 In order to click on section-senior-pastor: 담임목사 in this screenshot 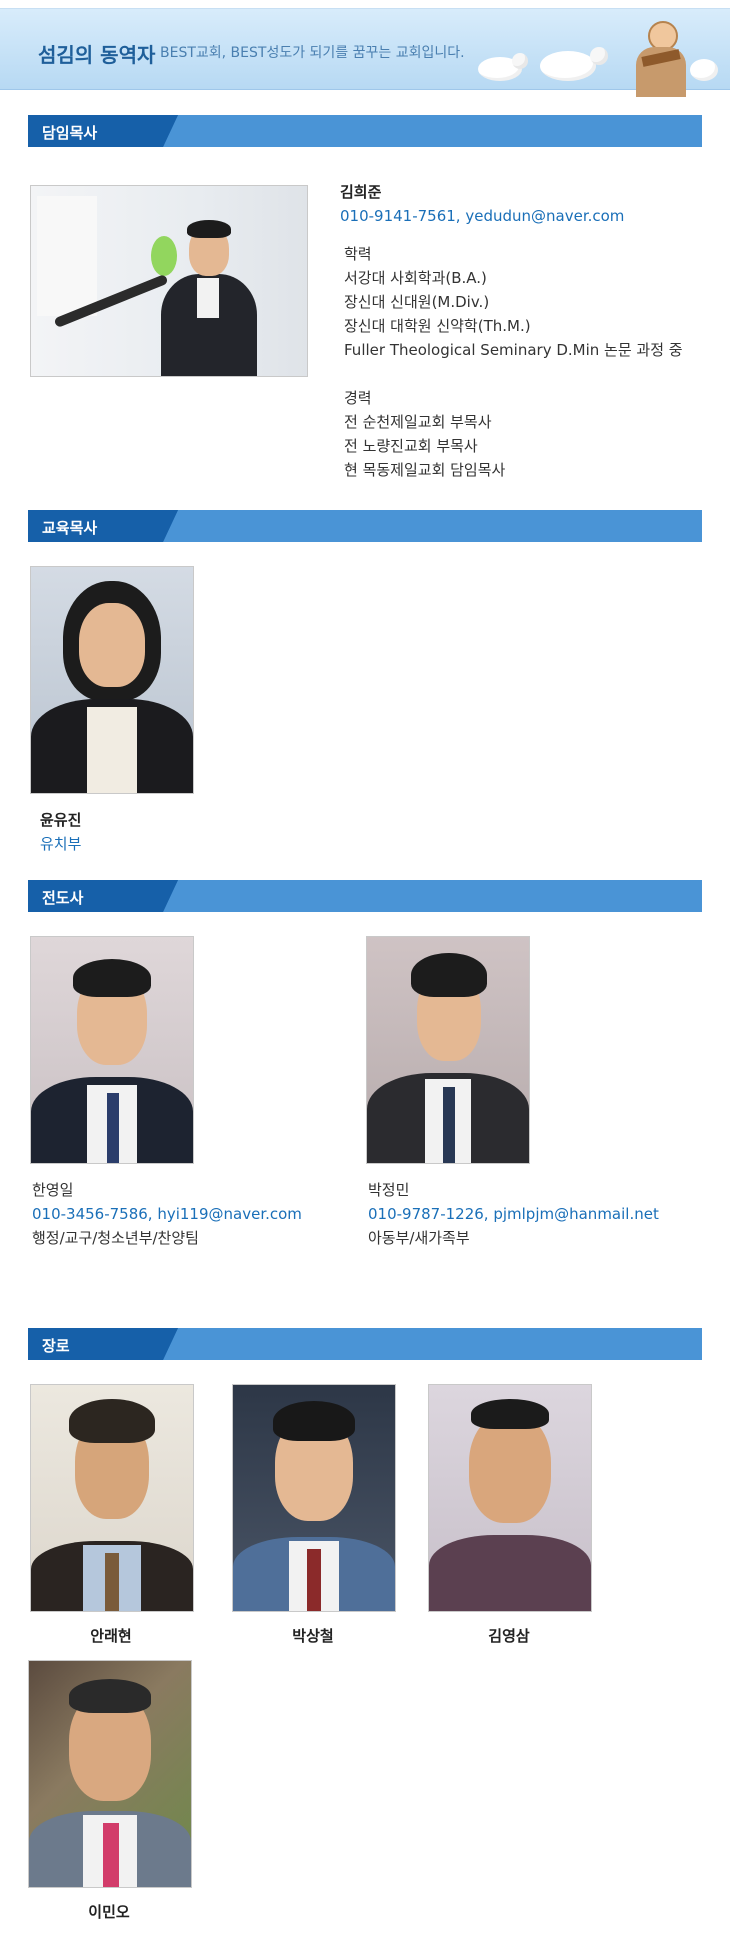, I will do `click(365, 131)`.